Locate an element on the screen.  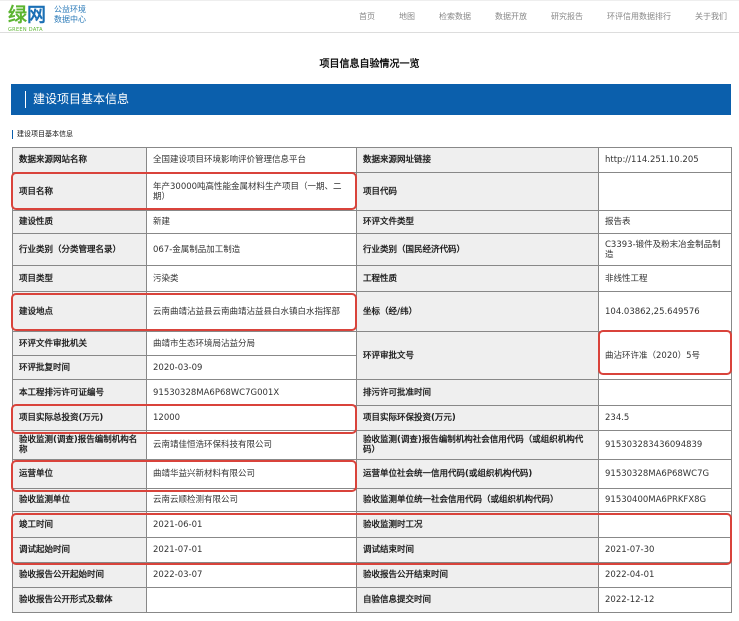
field-label: 验收报告公开起始时间 is located at coordinates (79, 575).